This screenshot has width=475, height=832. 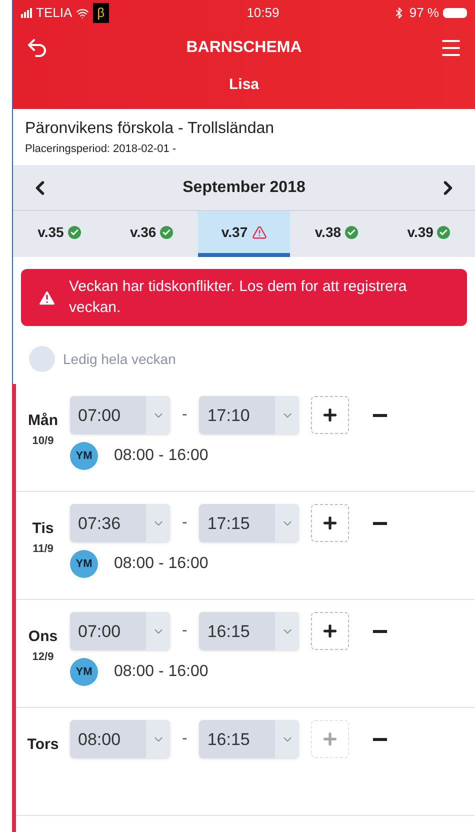 I want to click on alert-message: Veckan har tidskonflikter. Los dem for att registrera veckan., so click(x=238, y=297).